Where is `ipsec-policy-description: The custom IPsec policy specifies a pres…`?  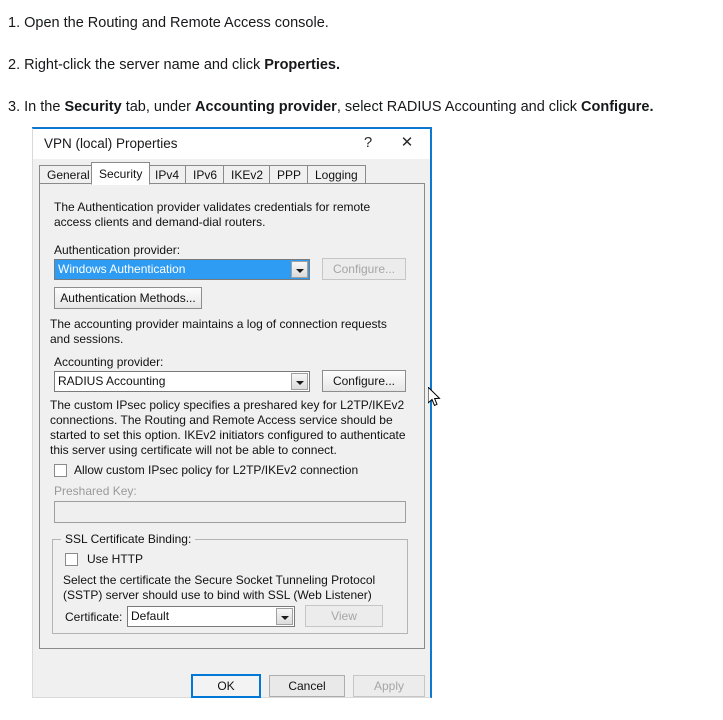 ipsec-policy-description: The custom IPsec policy specifies a pres… is located at coordinates (228, 427).